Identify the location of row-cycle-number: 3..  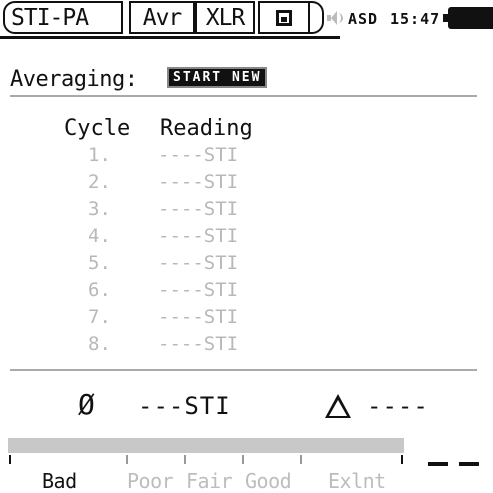
(99, 209).